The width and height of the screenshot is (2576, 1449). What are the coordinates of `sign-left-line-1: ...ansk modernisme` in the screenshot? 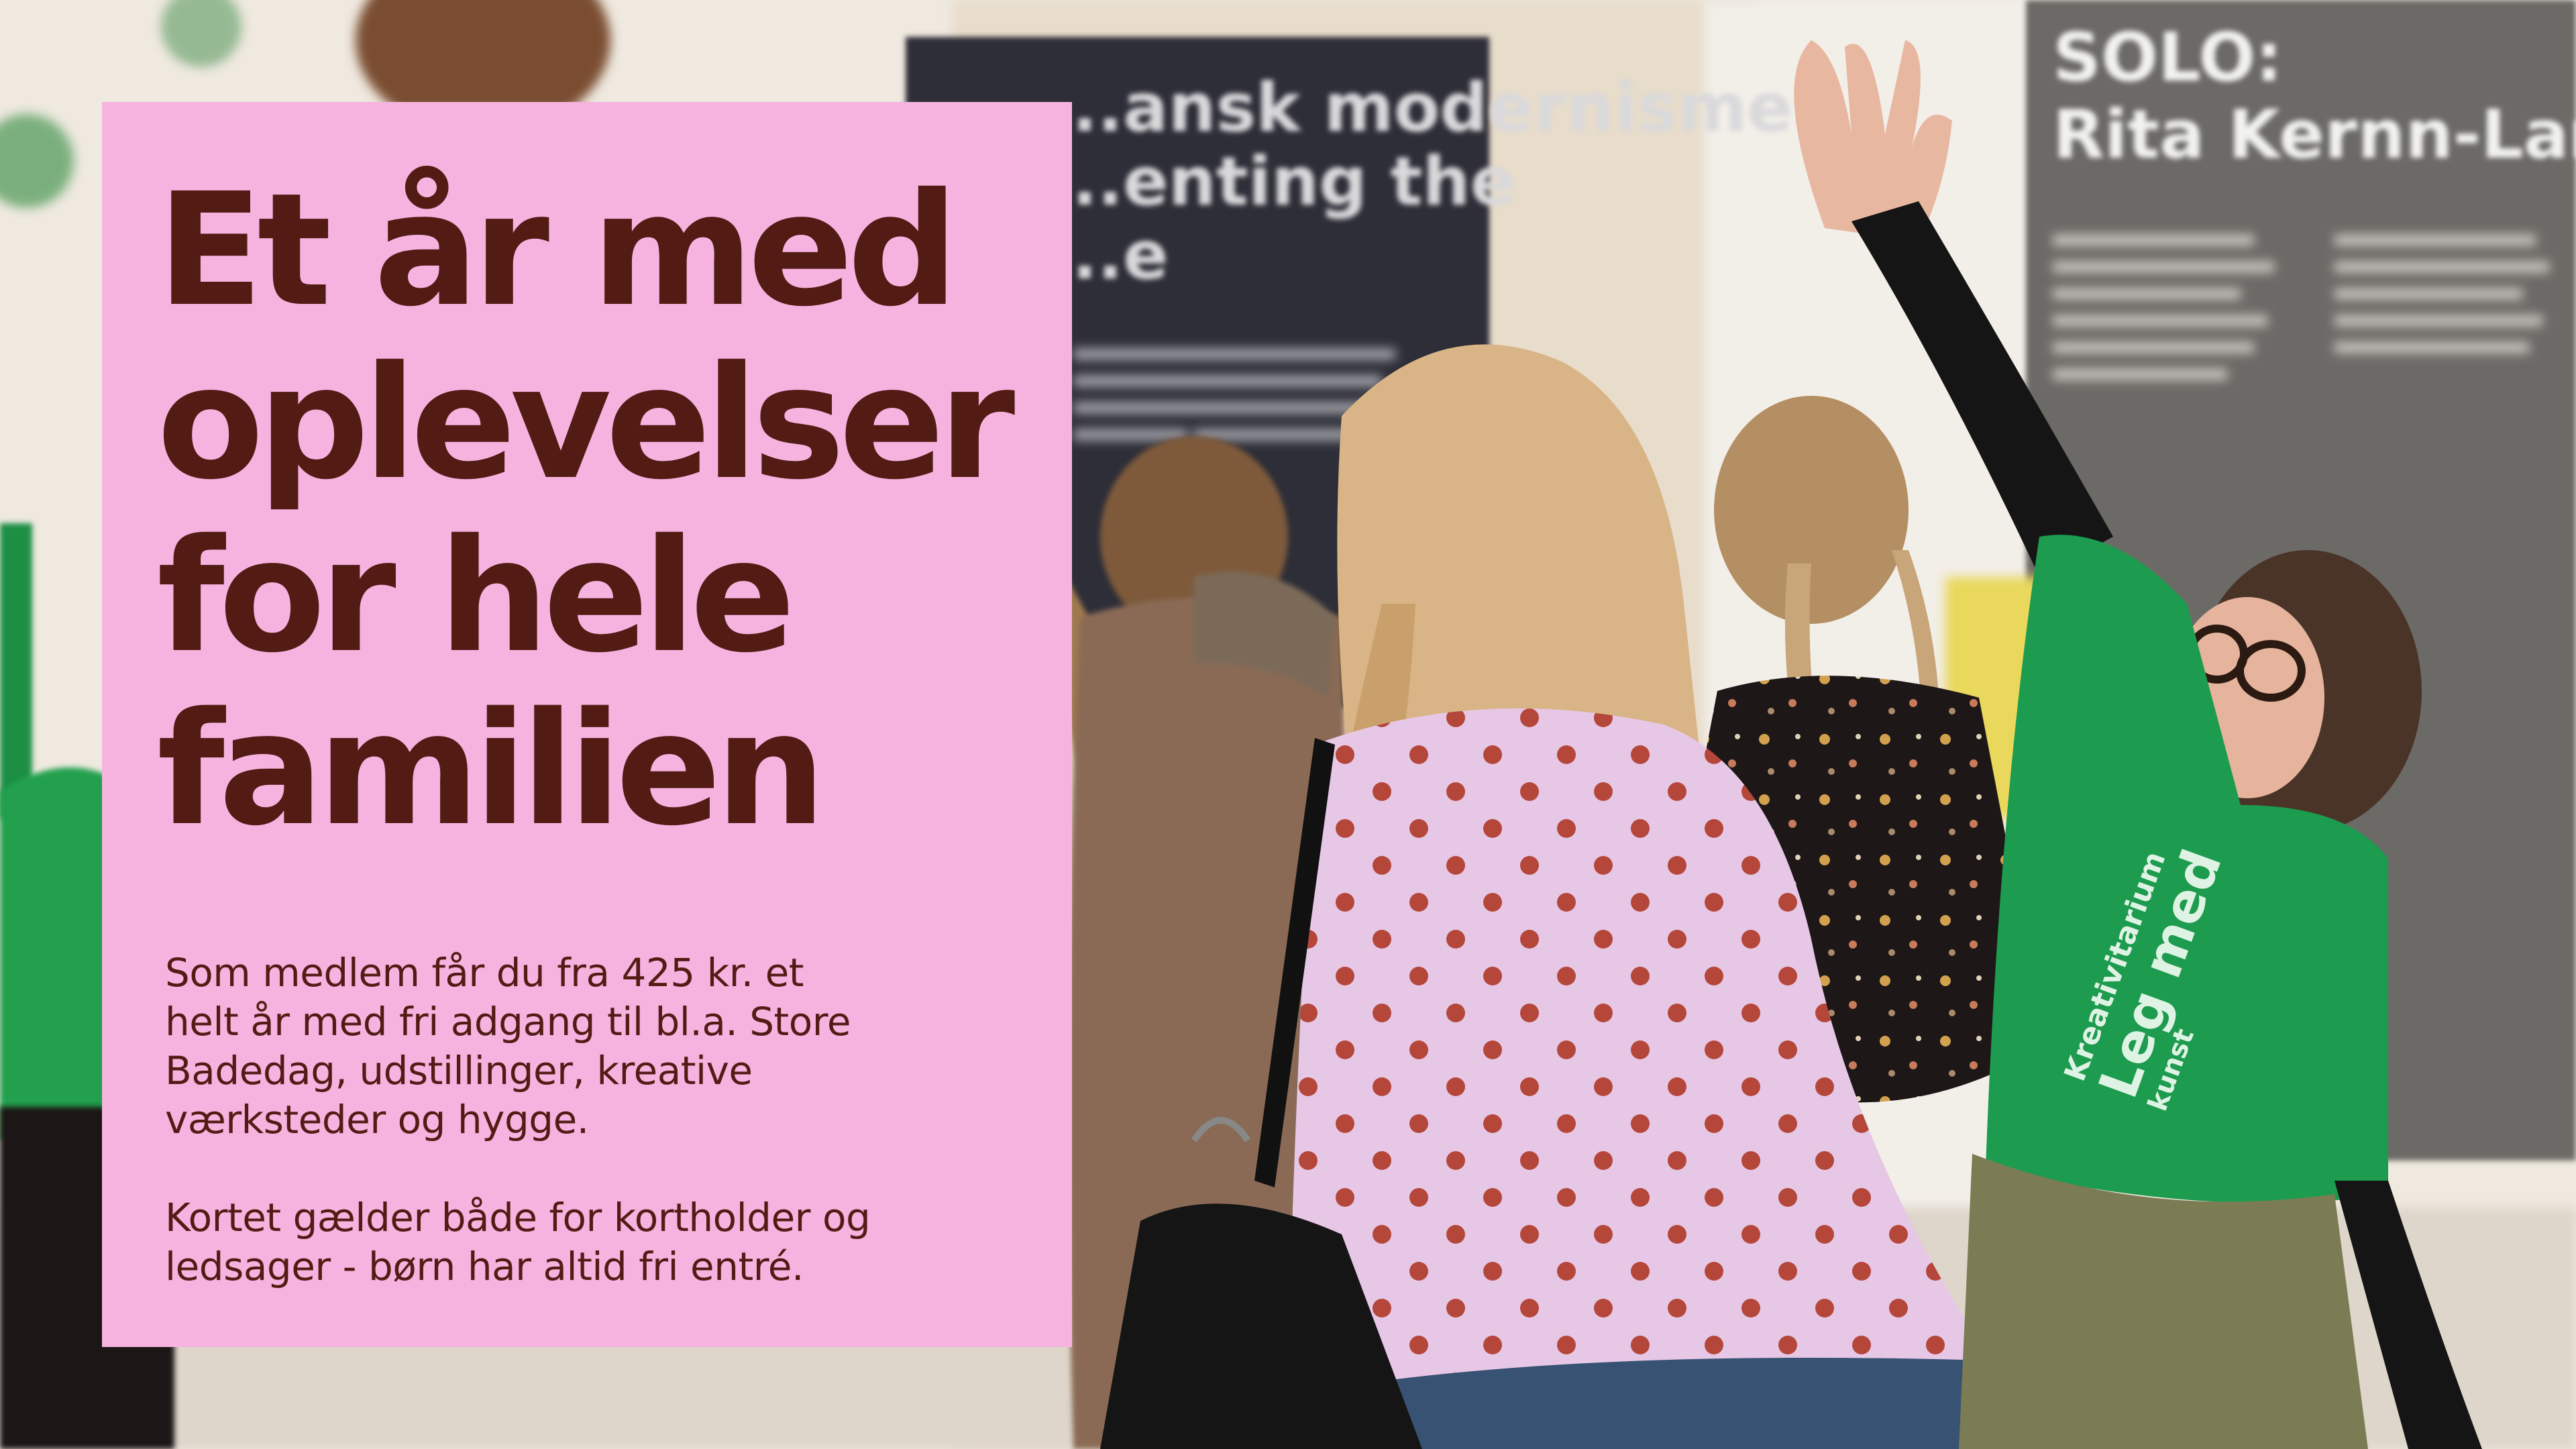 It's located at (1419, 107).